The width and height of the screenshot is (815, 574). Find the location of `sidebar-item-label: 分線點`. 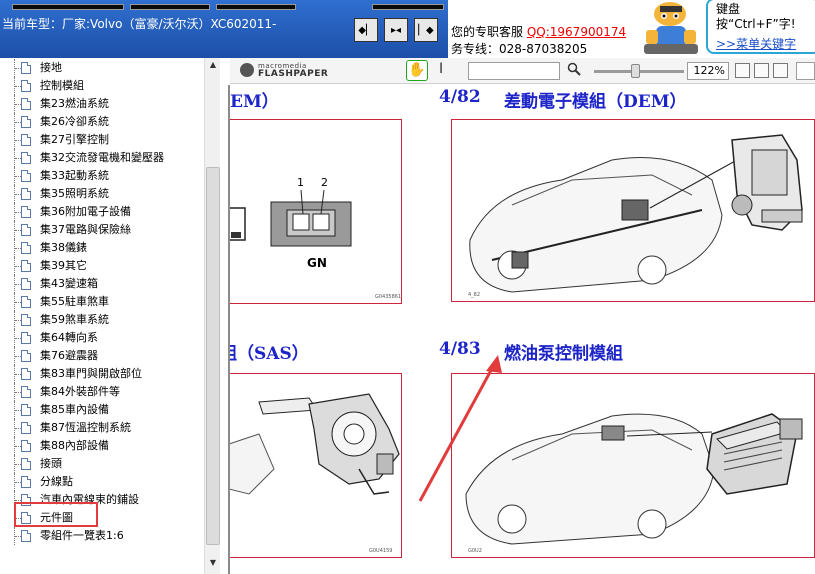

sidebar-item-label: 分線點 is located at coordinates (56, 481).